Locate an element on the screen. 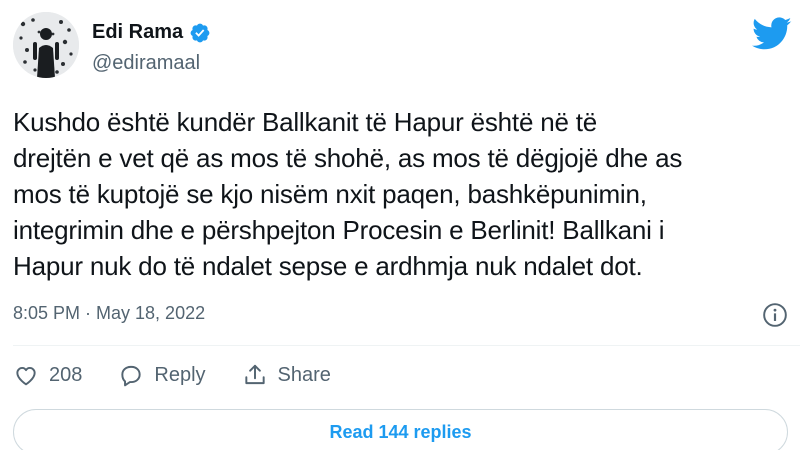  avatar is located at coordinates (46, 45).